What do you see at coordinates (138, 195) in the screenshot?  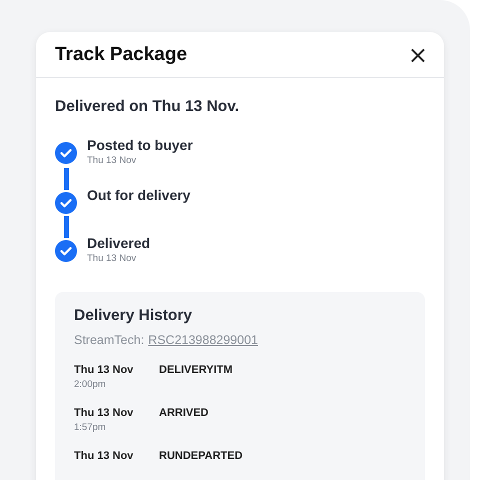 I see `step-label: Out for delivery` at bounding box center [138, 195].